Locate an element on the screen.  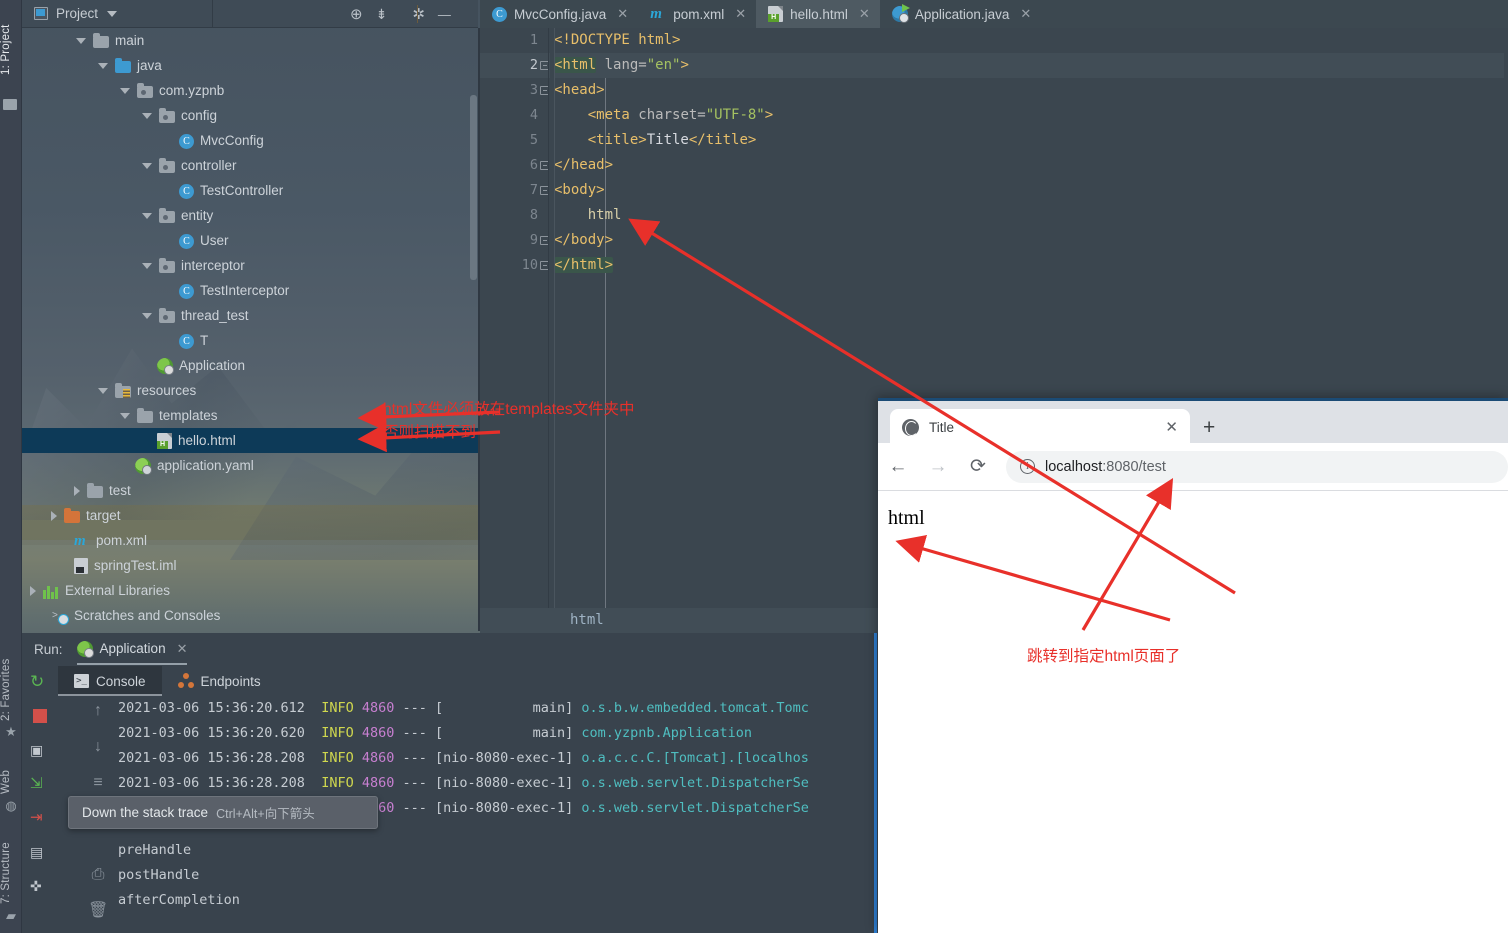
editor-breadcrumb: html is located at coordinates (679, 620).